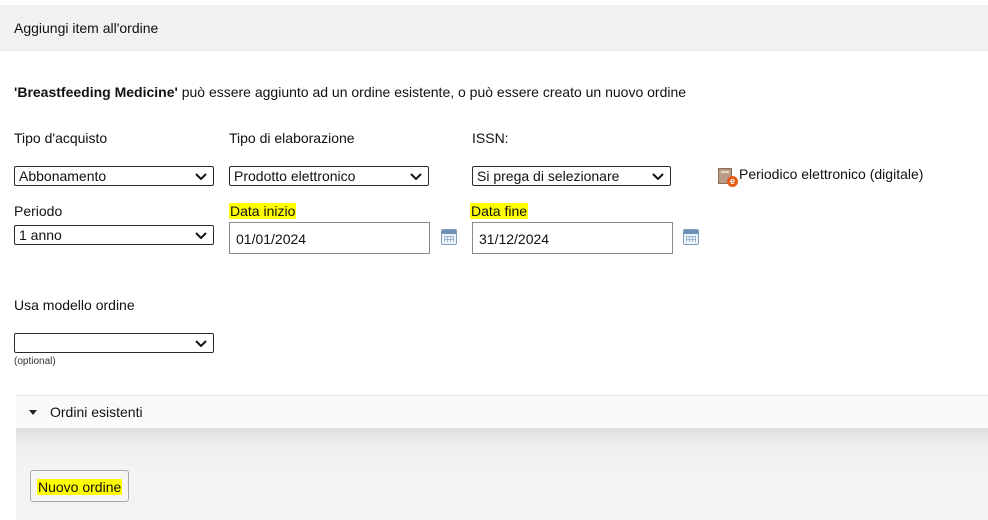 The width and height of the screenshot is (988, 520). What do you see at coordinates (732, 181) in the screenshot?
I see `e-badge-icon: e` at bounding box center [732, 181].